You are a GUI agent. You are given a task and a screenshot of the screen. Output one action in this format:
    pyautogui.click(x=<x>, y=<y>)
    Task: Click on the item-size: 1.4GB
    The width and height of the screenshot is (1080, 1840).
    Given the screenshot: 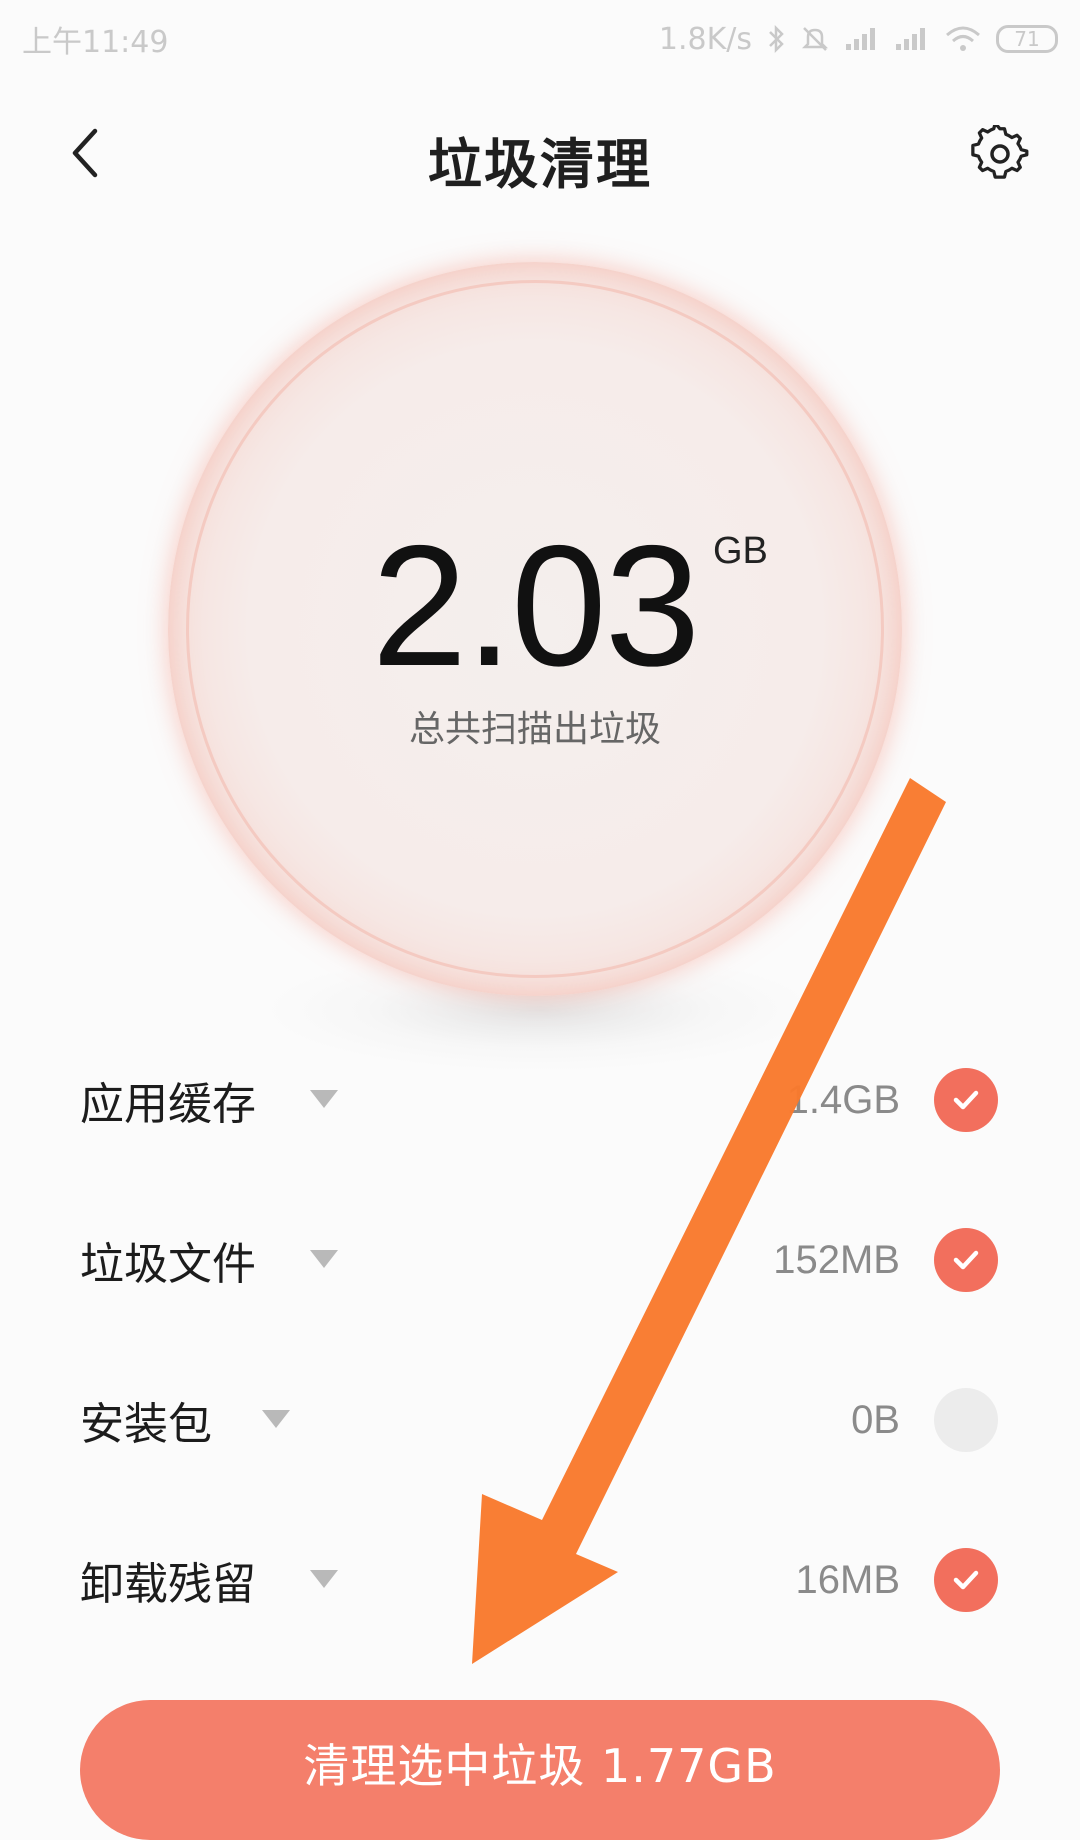 What is the action you would take?
    pyautogui.click(x=843, y=1099)
    